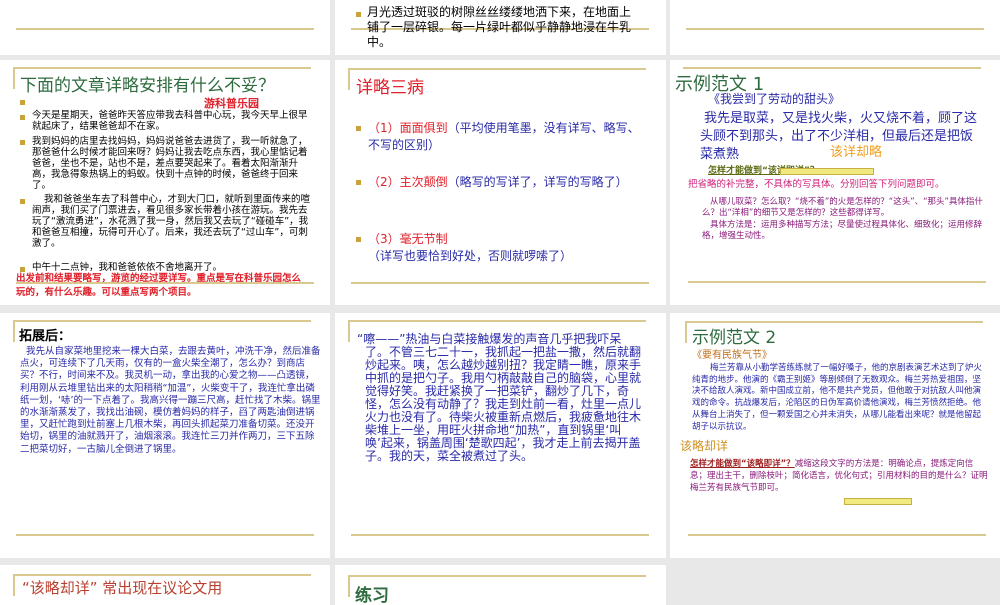  Describe the element at coordinates (704, 446) in the screenshot. I see `diagnosis-tag: 该略却详` at that location.